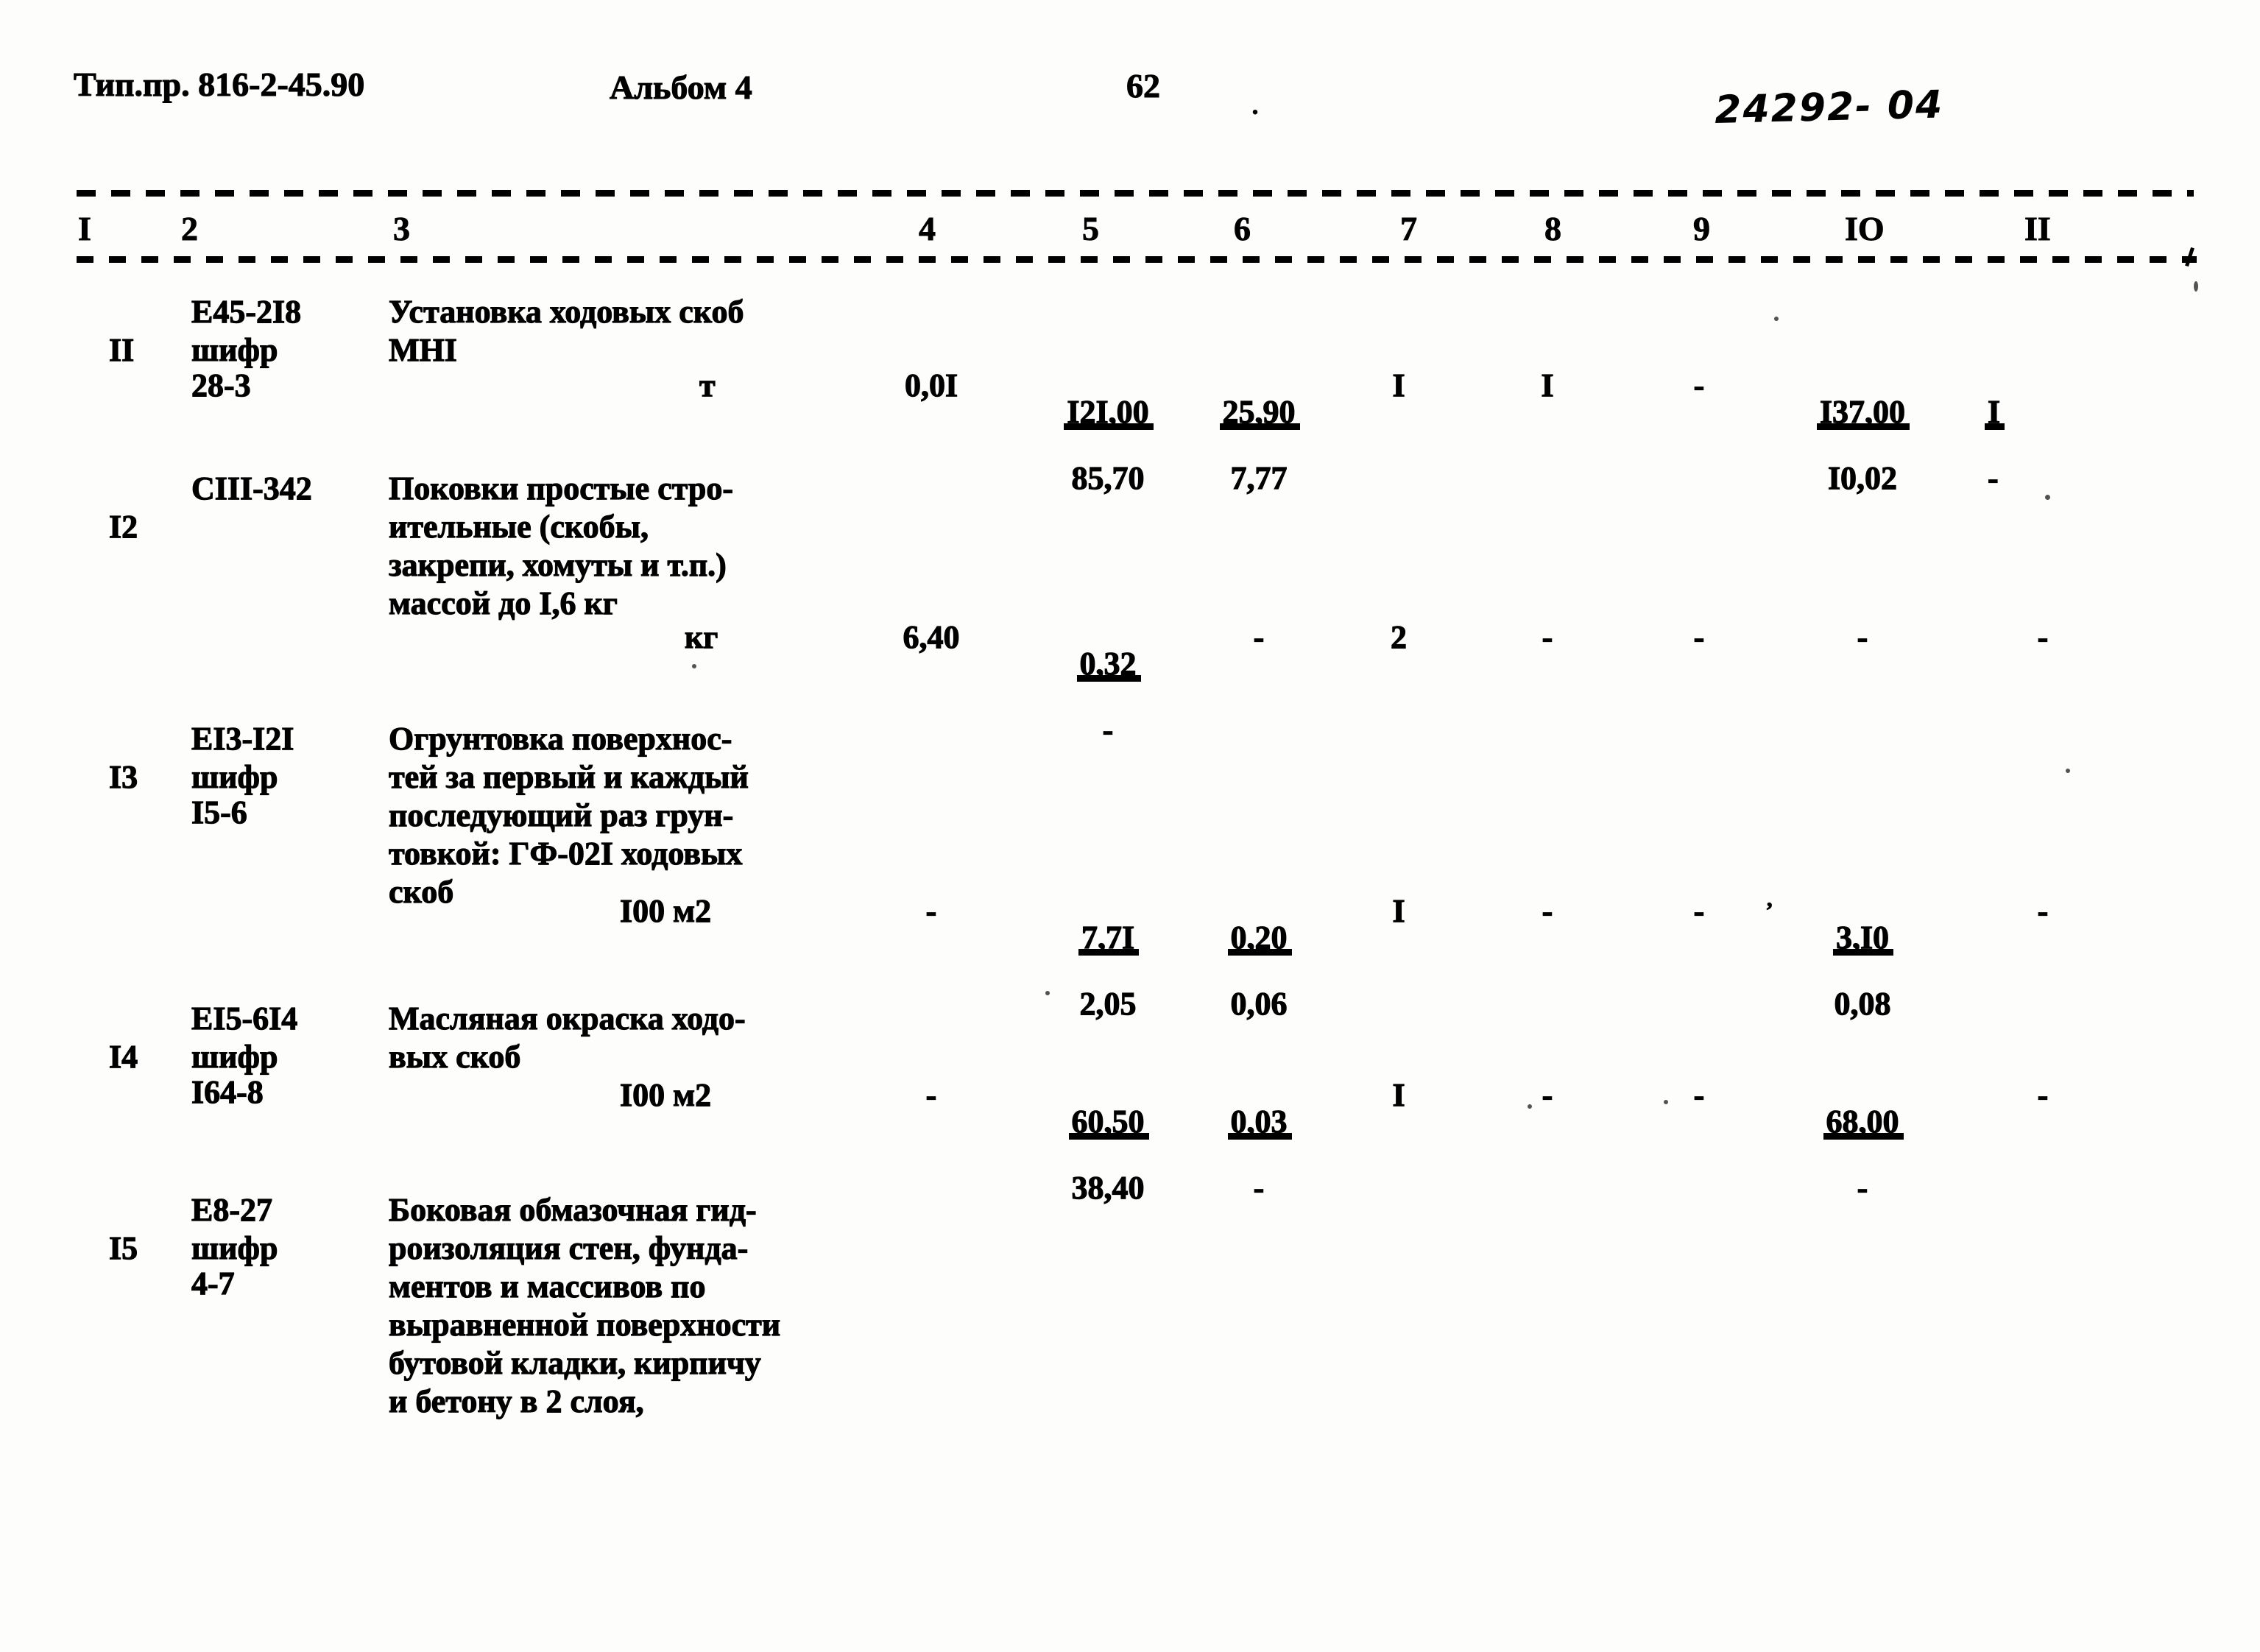 The width and height of the screenshot is (2260, 1652). I want to click on column-header-11: II, so click(2038, 229).